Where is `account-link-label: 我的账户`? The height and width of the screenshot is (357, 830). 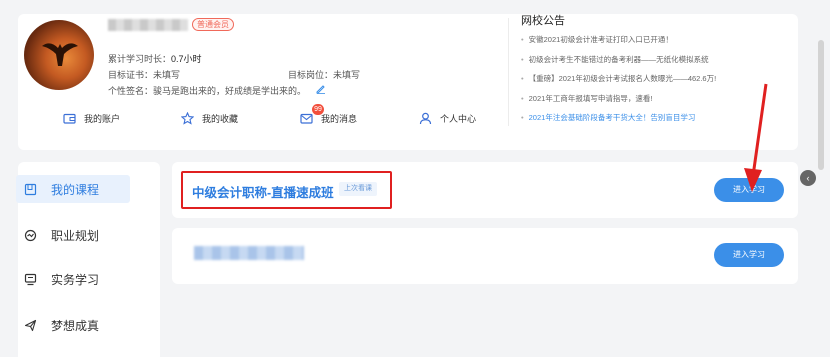
account-link-label: 我的账户 is located at coordinates (102, 118).